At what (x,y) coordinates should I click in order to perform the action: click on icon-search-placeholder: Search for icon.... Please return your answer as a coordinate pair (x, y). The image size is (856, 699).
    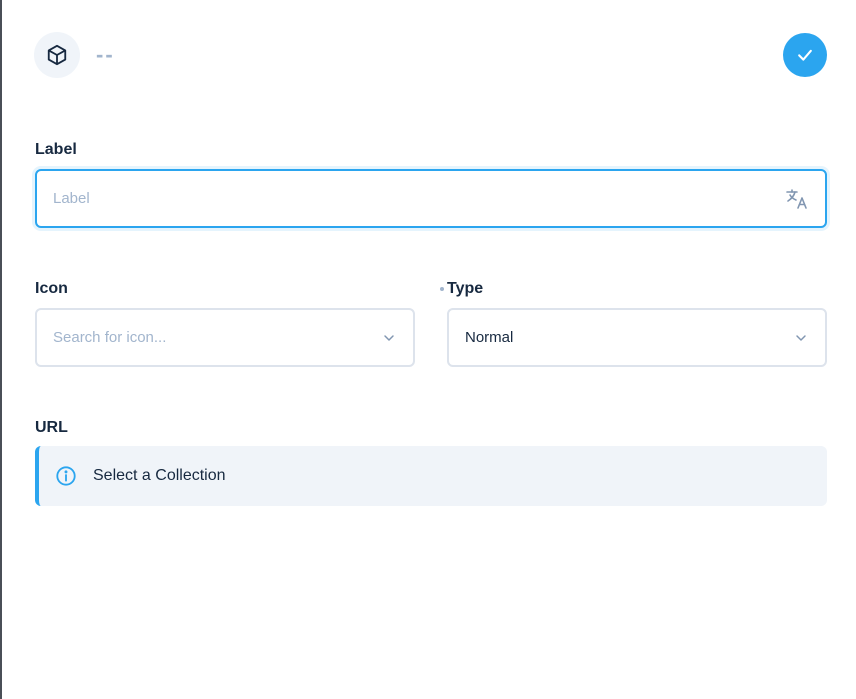
    Looking at the image, I should click on (110, 337).